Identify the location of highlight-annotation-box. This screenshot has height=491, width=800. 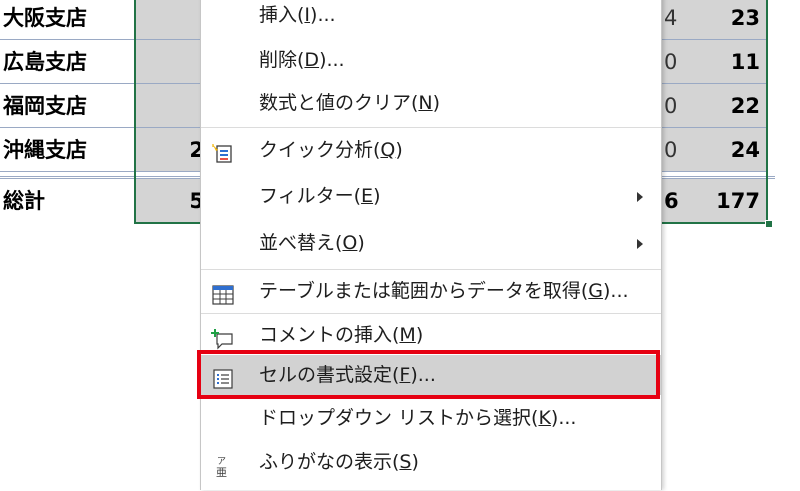
(428, 374).